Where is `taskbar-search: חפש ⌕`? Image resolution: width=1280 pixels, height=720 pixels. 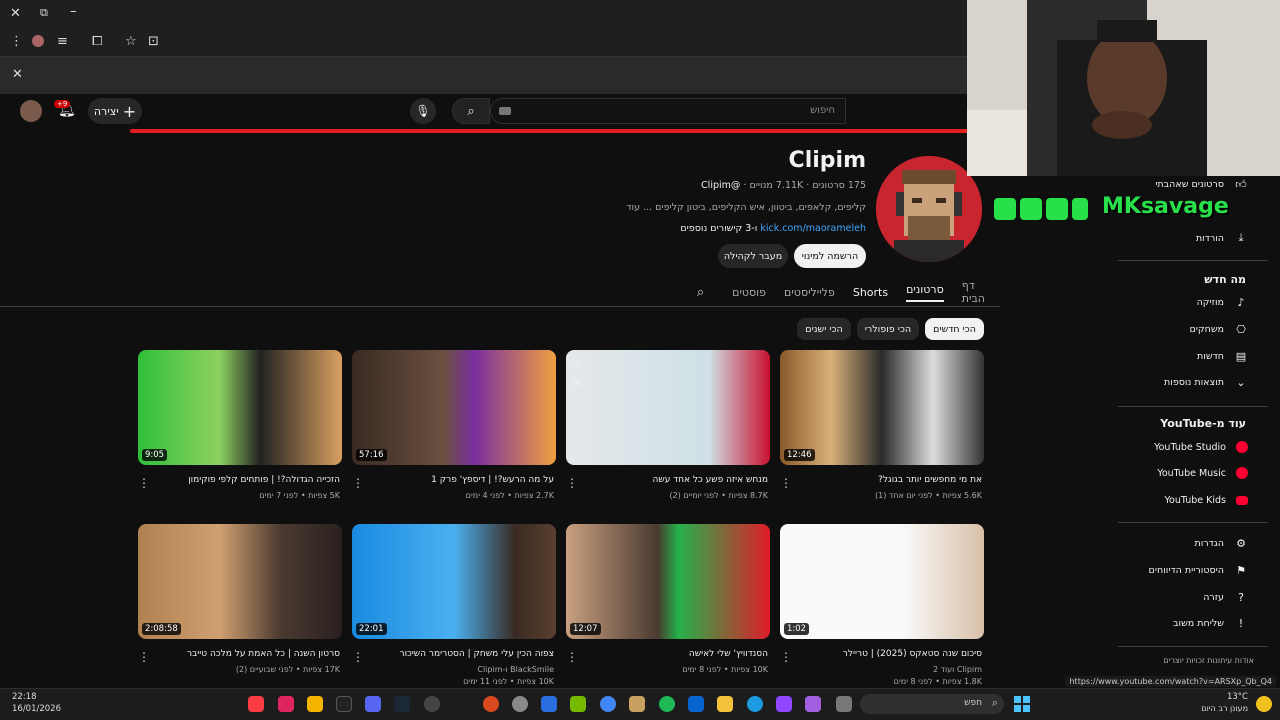
taskbar-search: חפש ⌕ is located at coordinates (932, 704).